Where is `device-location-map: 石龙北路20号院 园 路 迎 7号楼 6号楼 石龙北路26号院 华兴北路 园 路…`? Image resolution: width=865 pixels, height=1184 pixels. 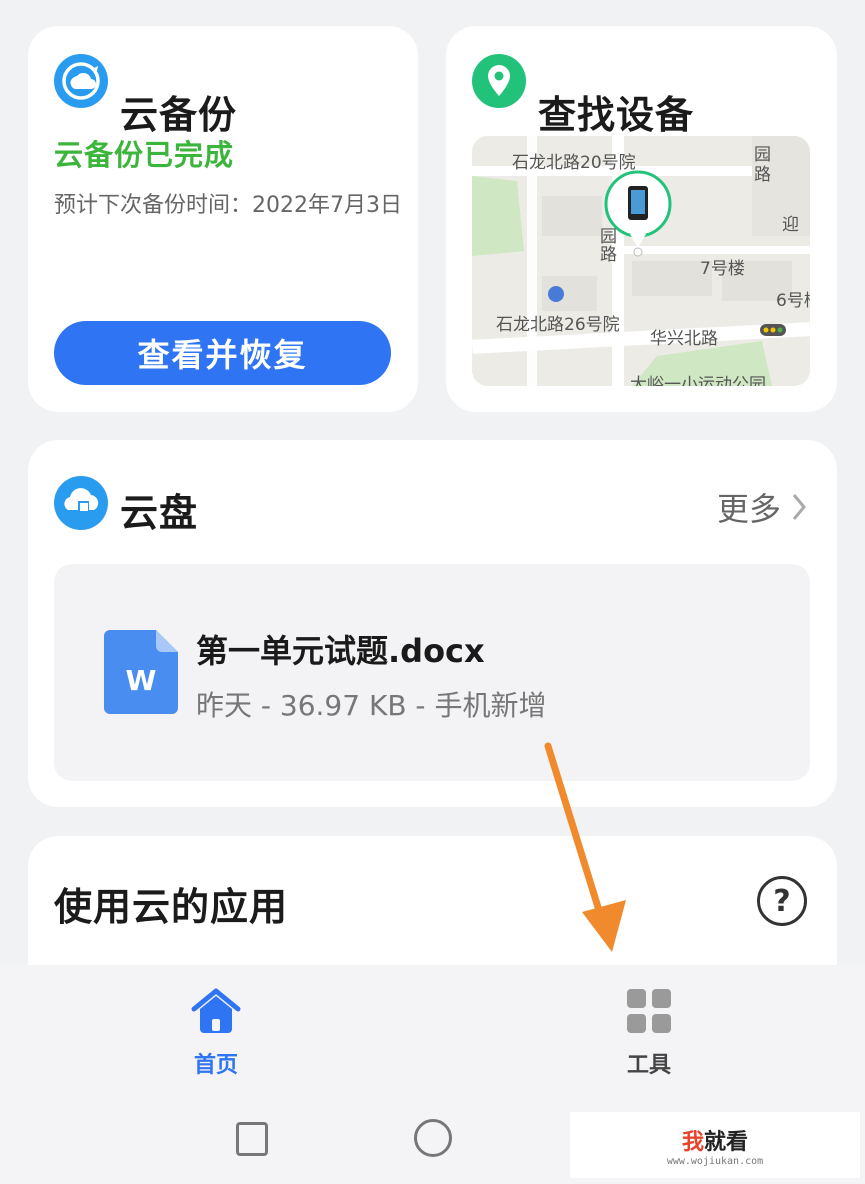 device-location-map: 石龙北路20号院 园 路 迎 7号楼 6号楼 石龙北路26号院 华兴北路 园 路… is located at coordinates (641, 261).